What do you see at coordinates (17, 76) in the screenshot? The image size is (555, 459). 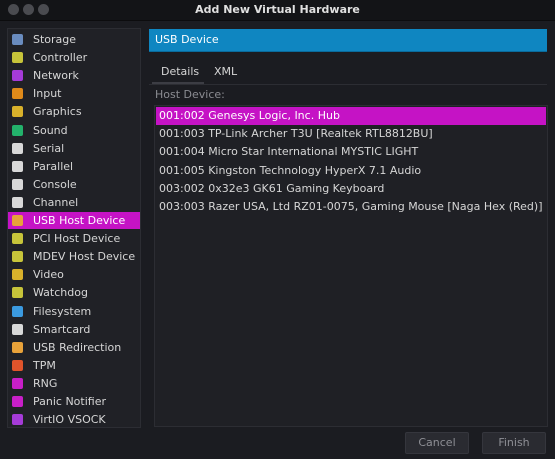 I see `network-icon` at bounding box center [17, 76].